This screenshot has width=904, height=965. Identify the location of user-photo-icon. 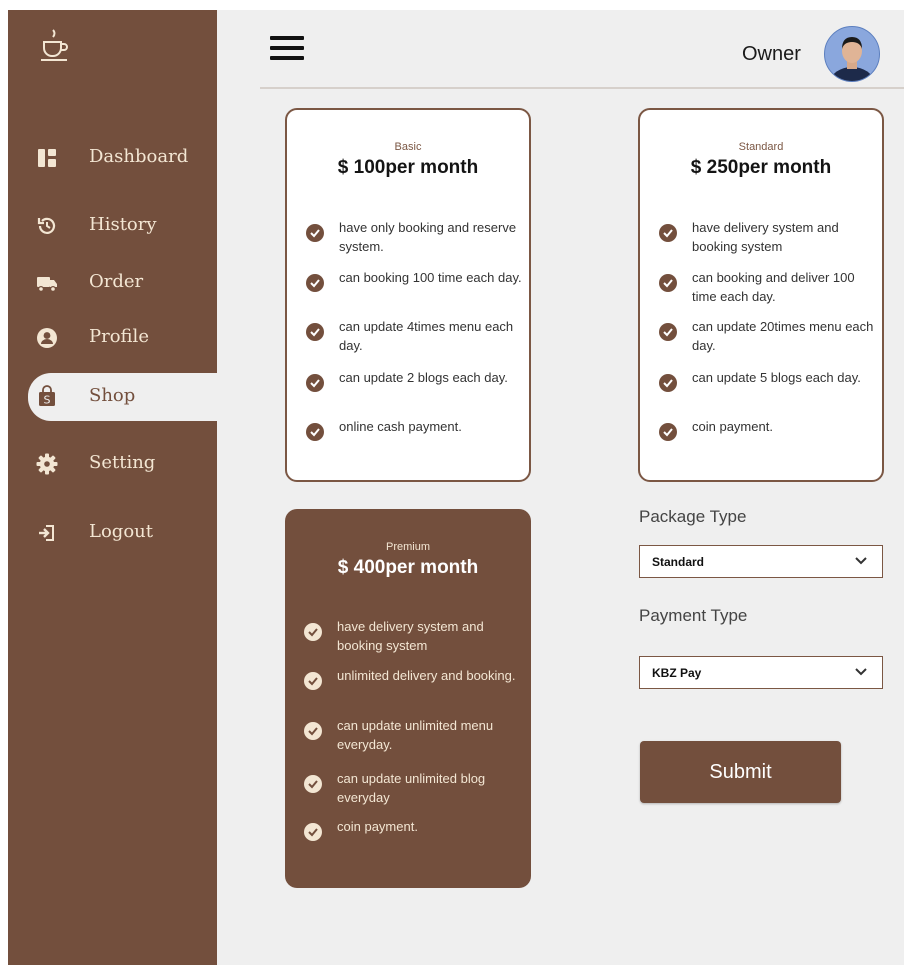
(852, 59).